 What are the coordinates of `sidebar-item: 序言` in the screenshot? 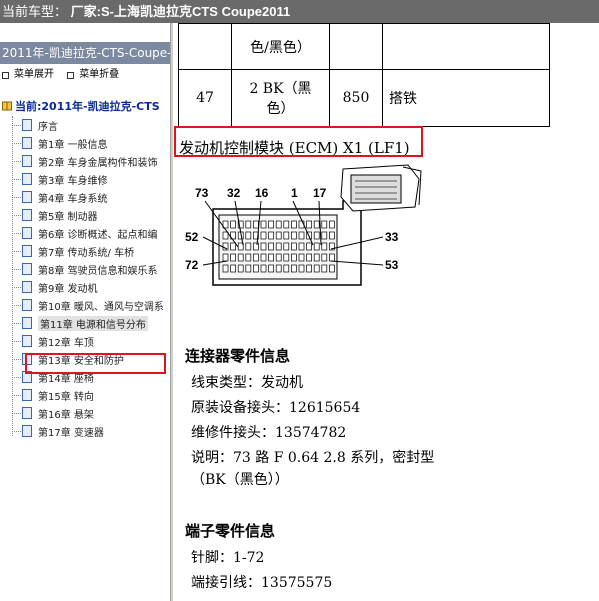 It's located at (29, 125).